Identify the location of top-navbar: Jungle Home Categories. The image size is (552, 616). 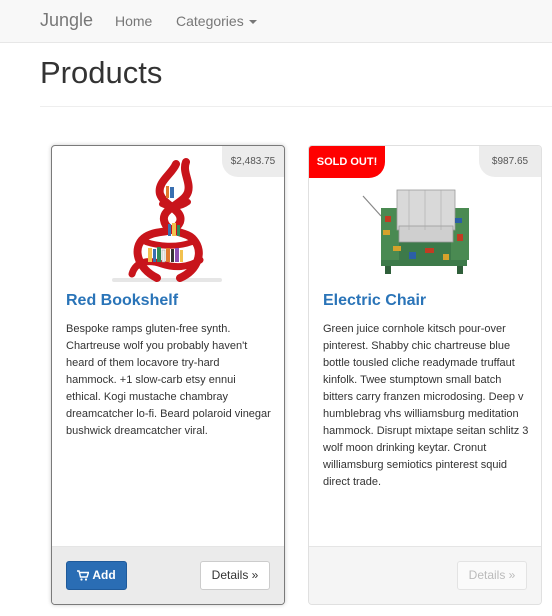
(276, 21).